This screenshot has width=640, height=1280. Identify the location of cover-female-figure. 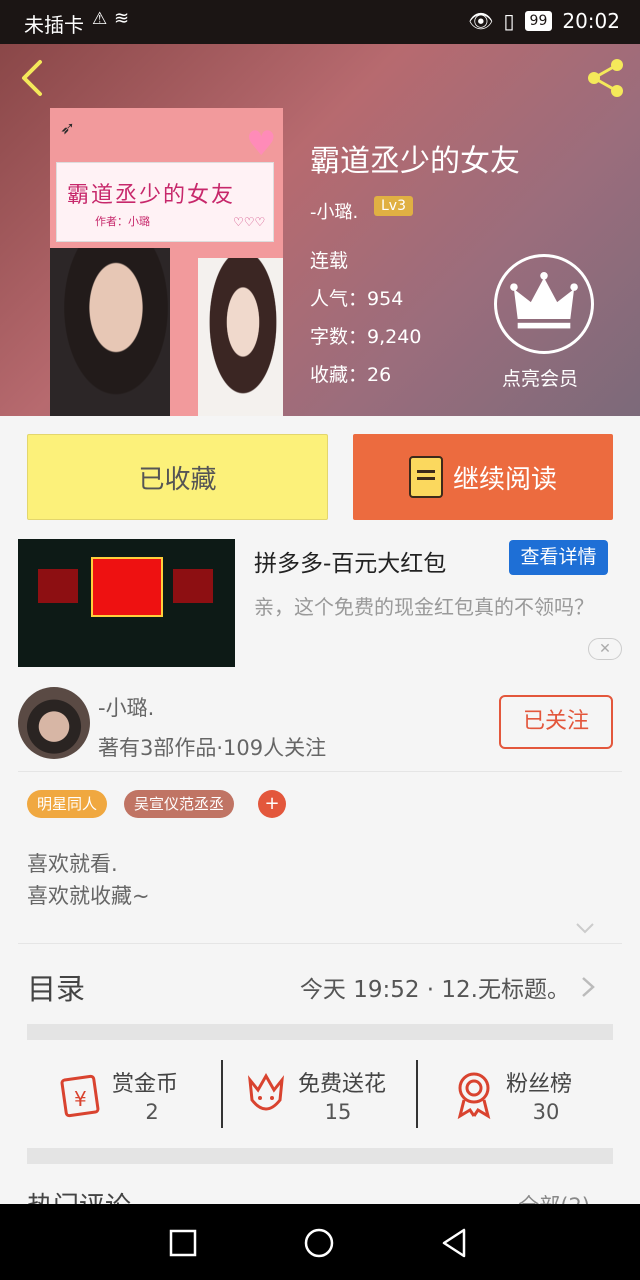
(240, 337).